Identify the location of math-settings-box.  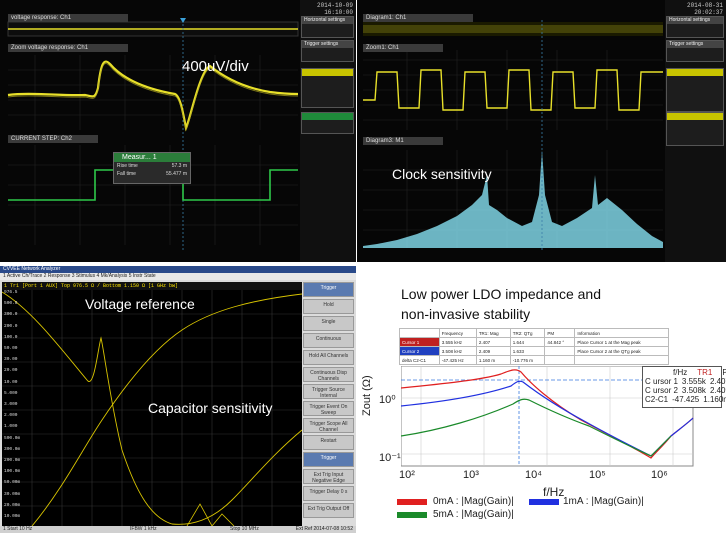
(695, 129).